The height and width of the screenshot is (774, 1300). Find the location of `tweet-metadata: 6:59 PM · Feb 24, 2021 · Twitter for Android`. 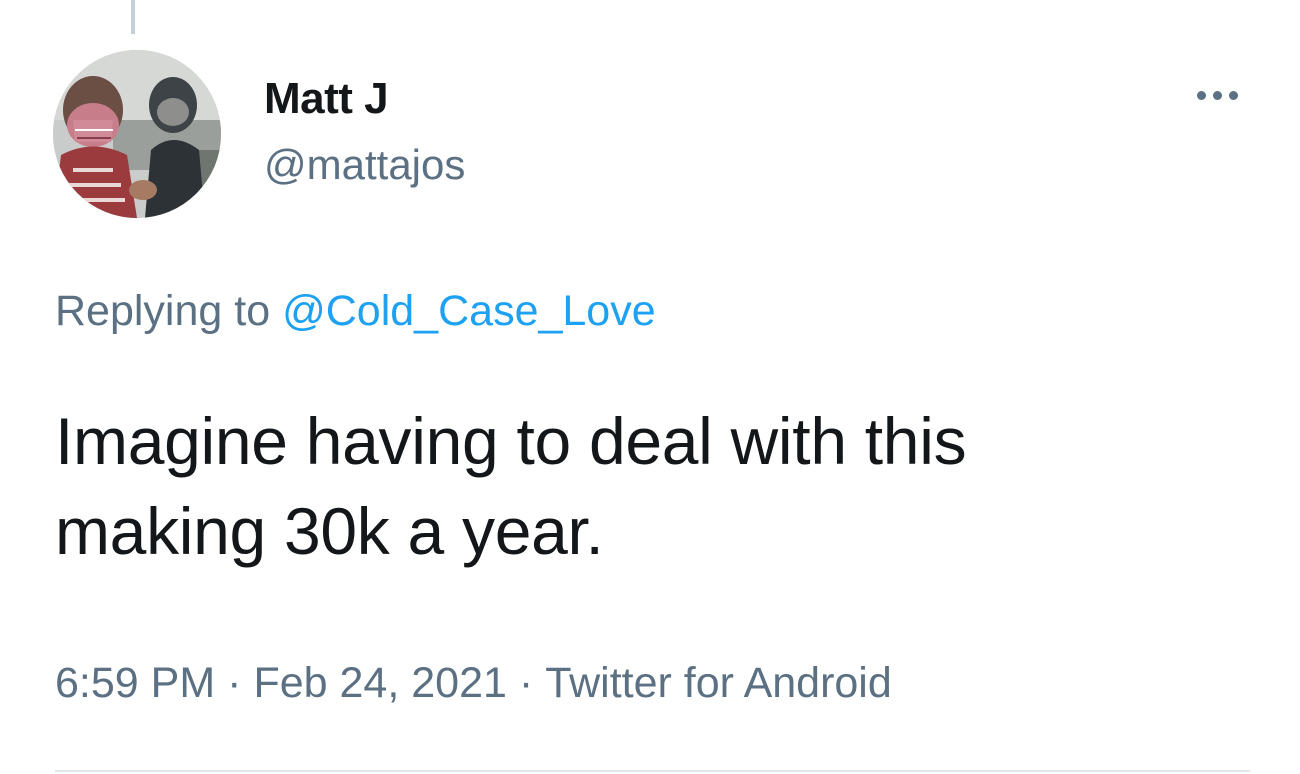

tweet-metadata: 6:59 PM · Feb 24, 2021 · Twitter for Android is located at coordinates (473, 683).